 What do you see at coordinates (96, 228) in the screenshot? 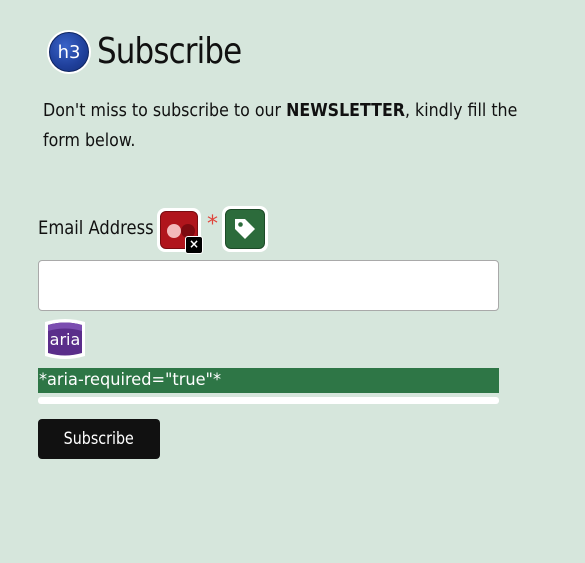
I see `email-label: Email Address` at bounding box center [96, 228].